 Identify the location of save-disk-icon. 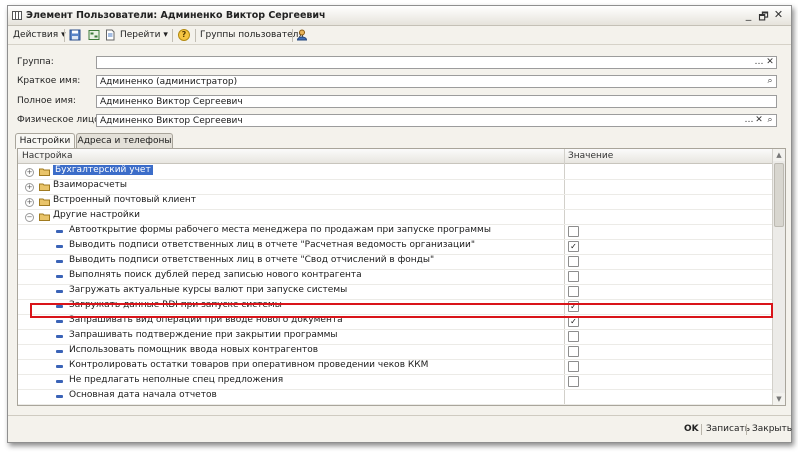
(75, 35).